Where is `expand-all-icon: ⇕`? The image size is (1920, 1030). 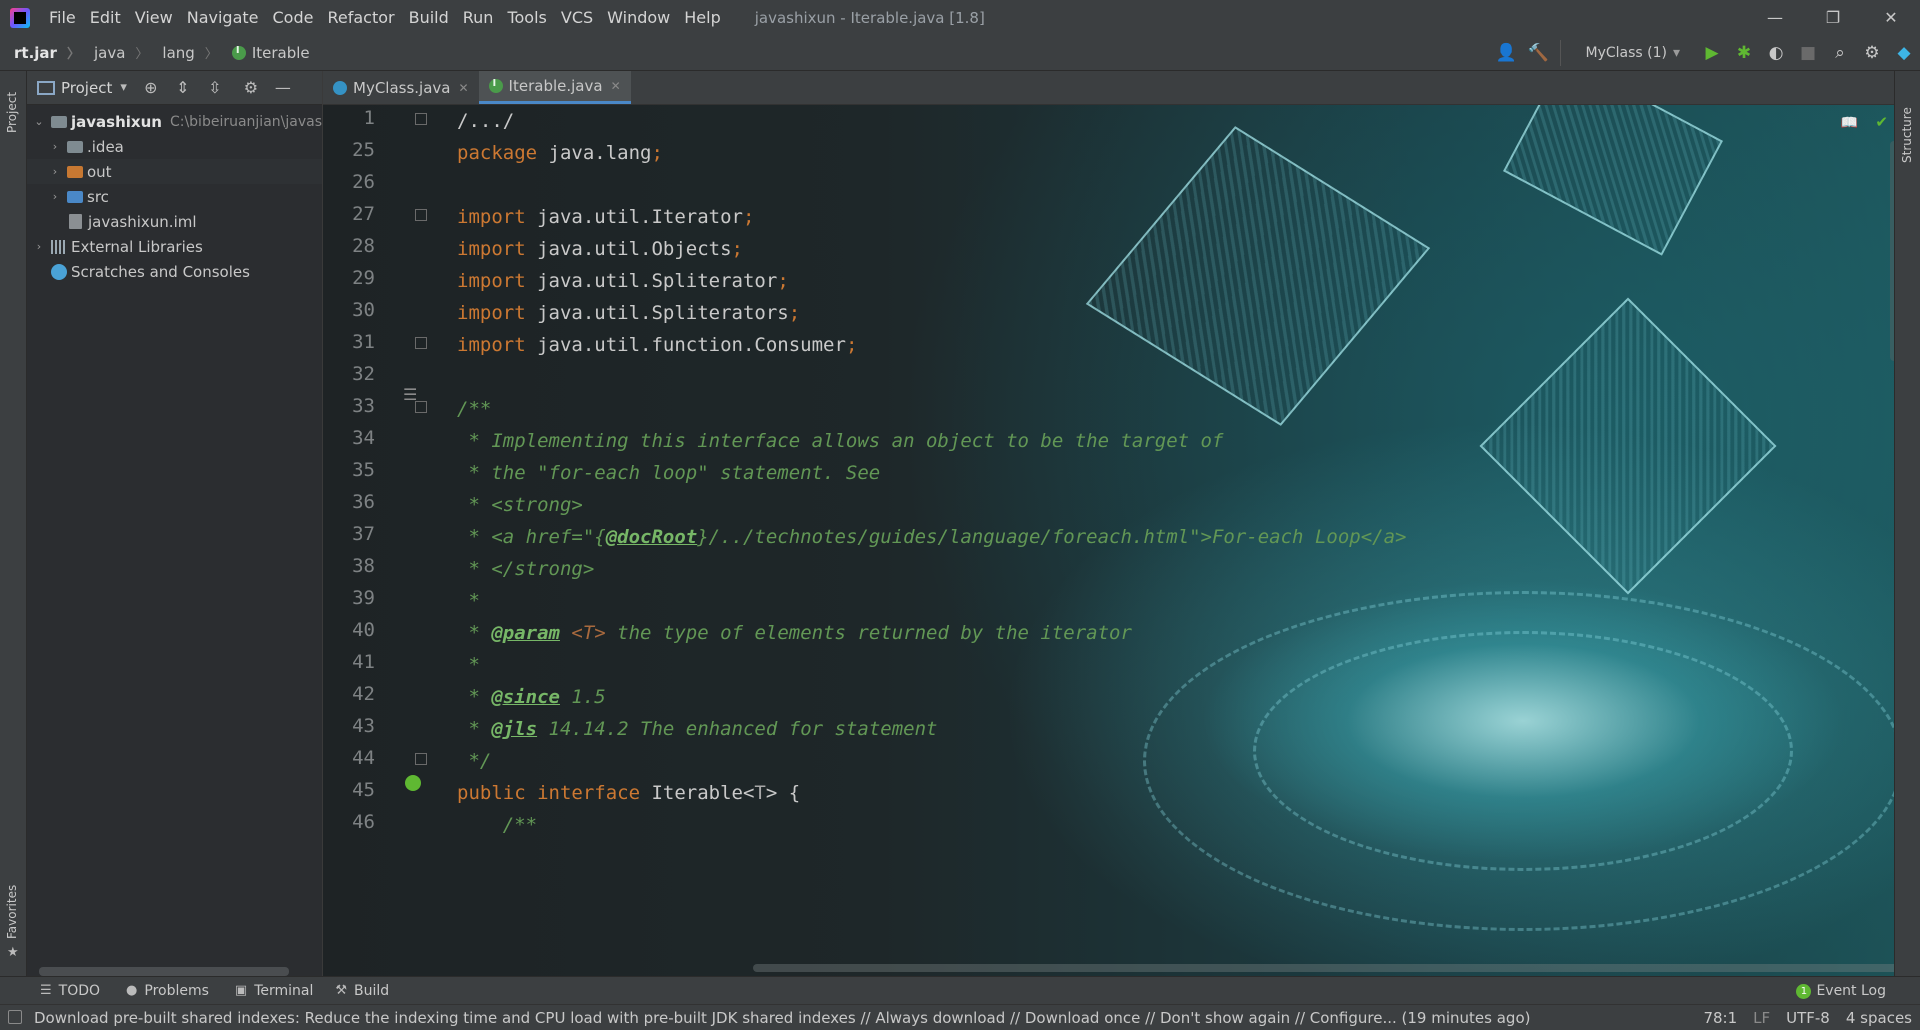
expand-all-icon: ⇕ is located at coordinates (183, 87).